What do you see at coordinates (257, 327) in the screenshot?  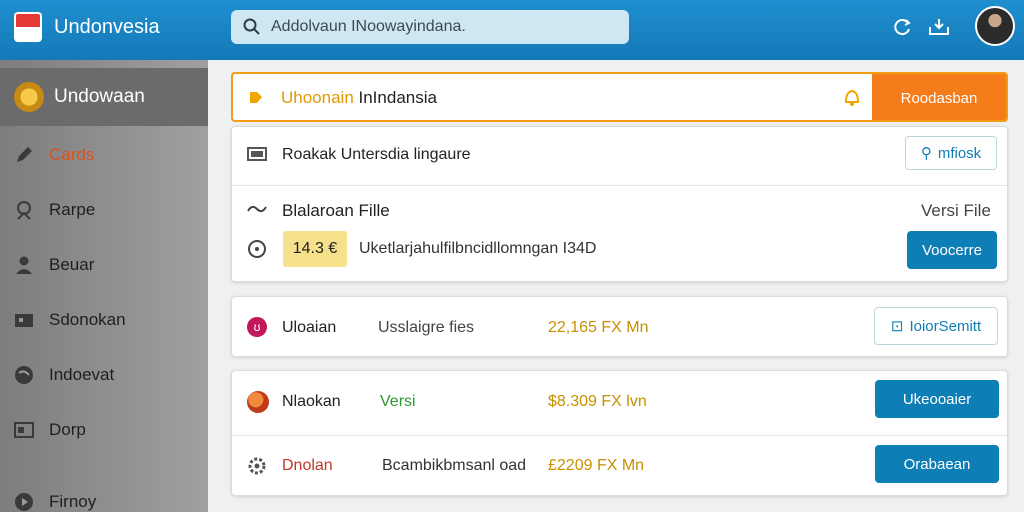 I see `badge-icon: ʊ` at bounding box center [257, 327].